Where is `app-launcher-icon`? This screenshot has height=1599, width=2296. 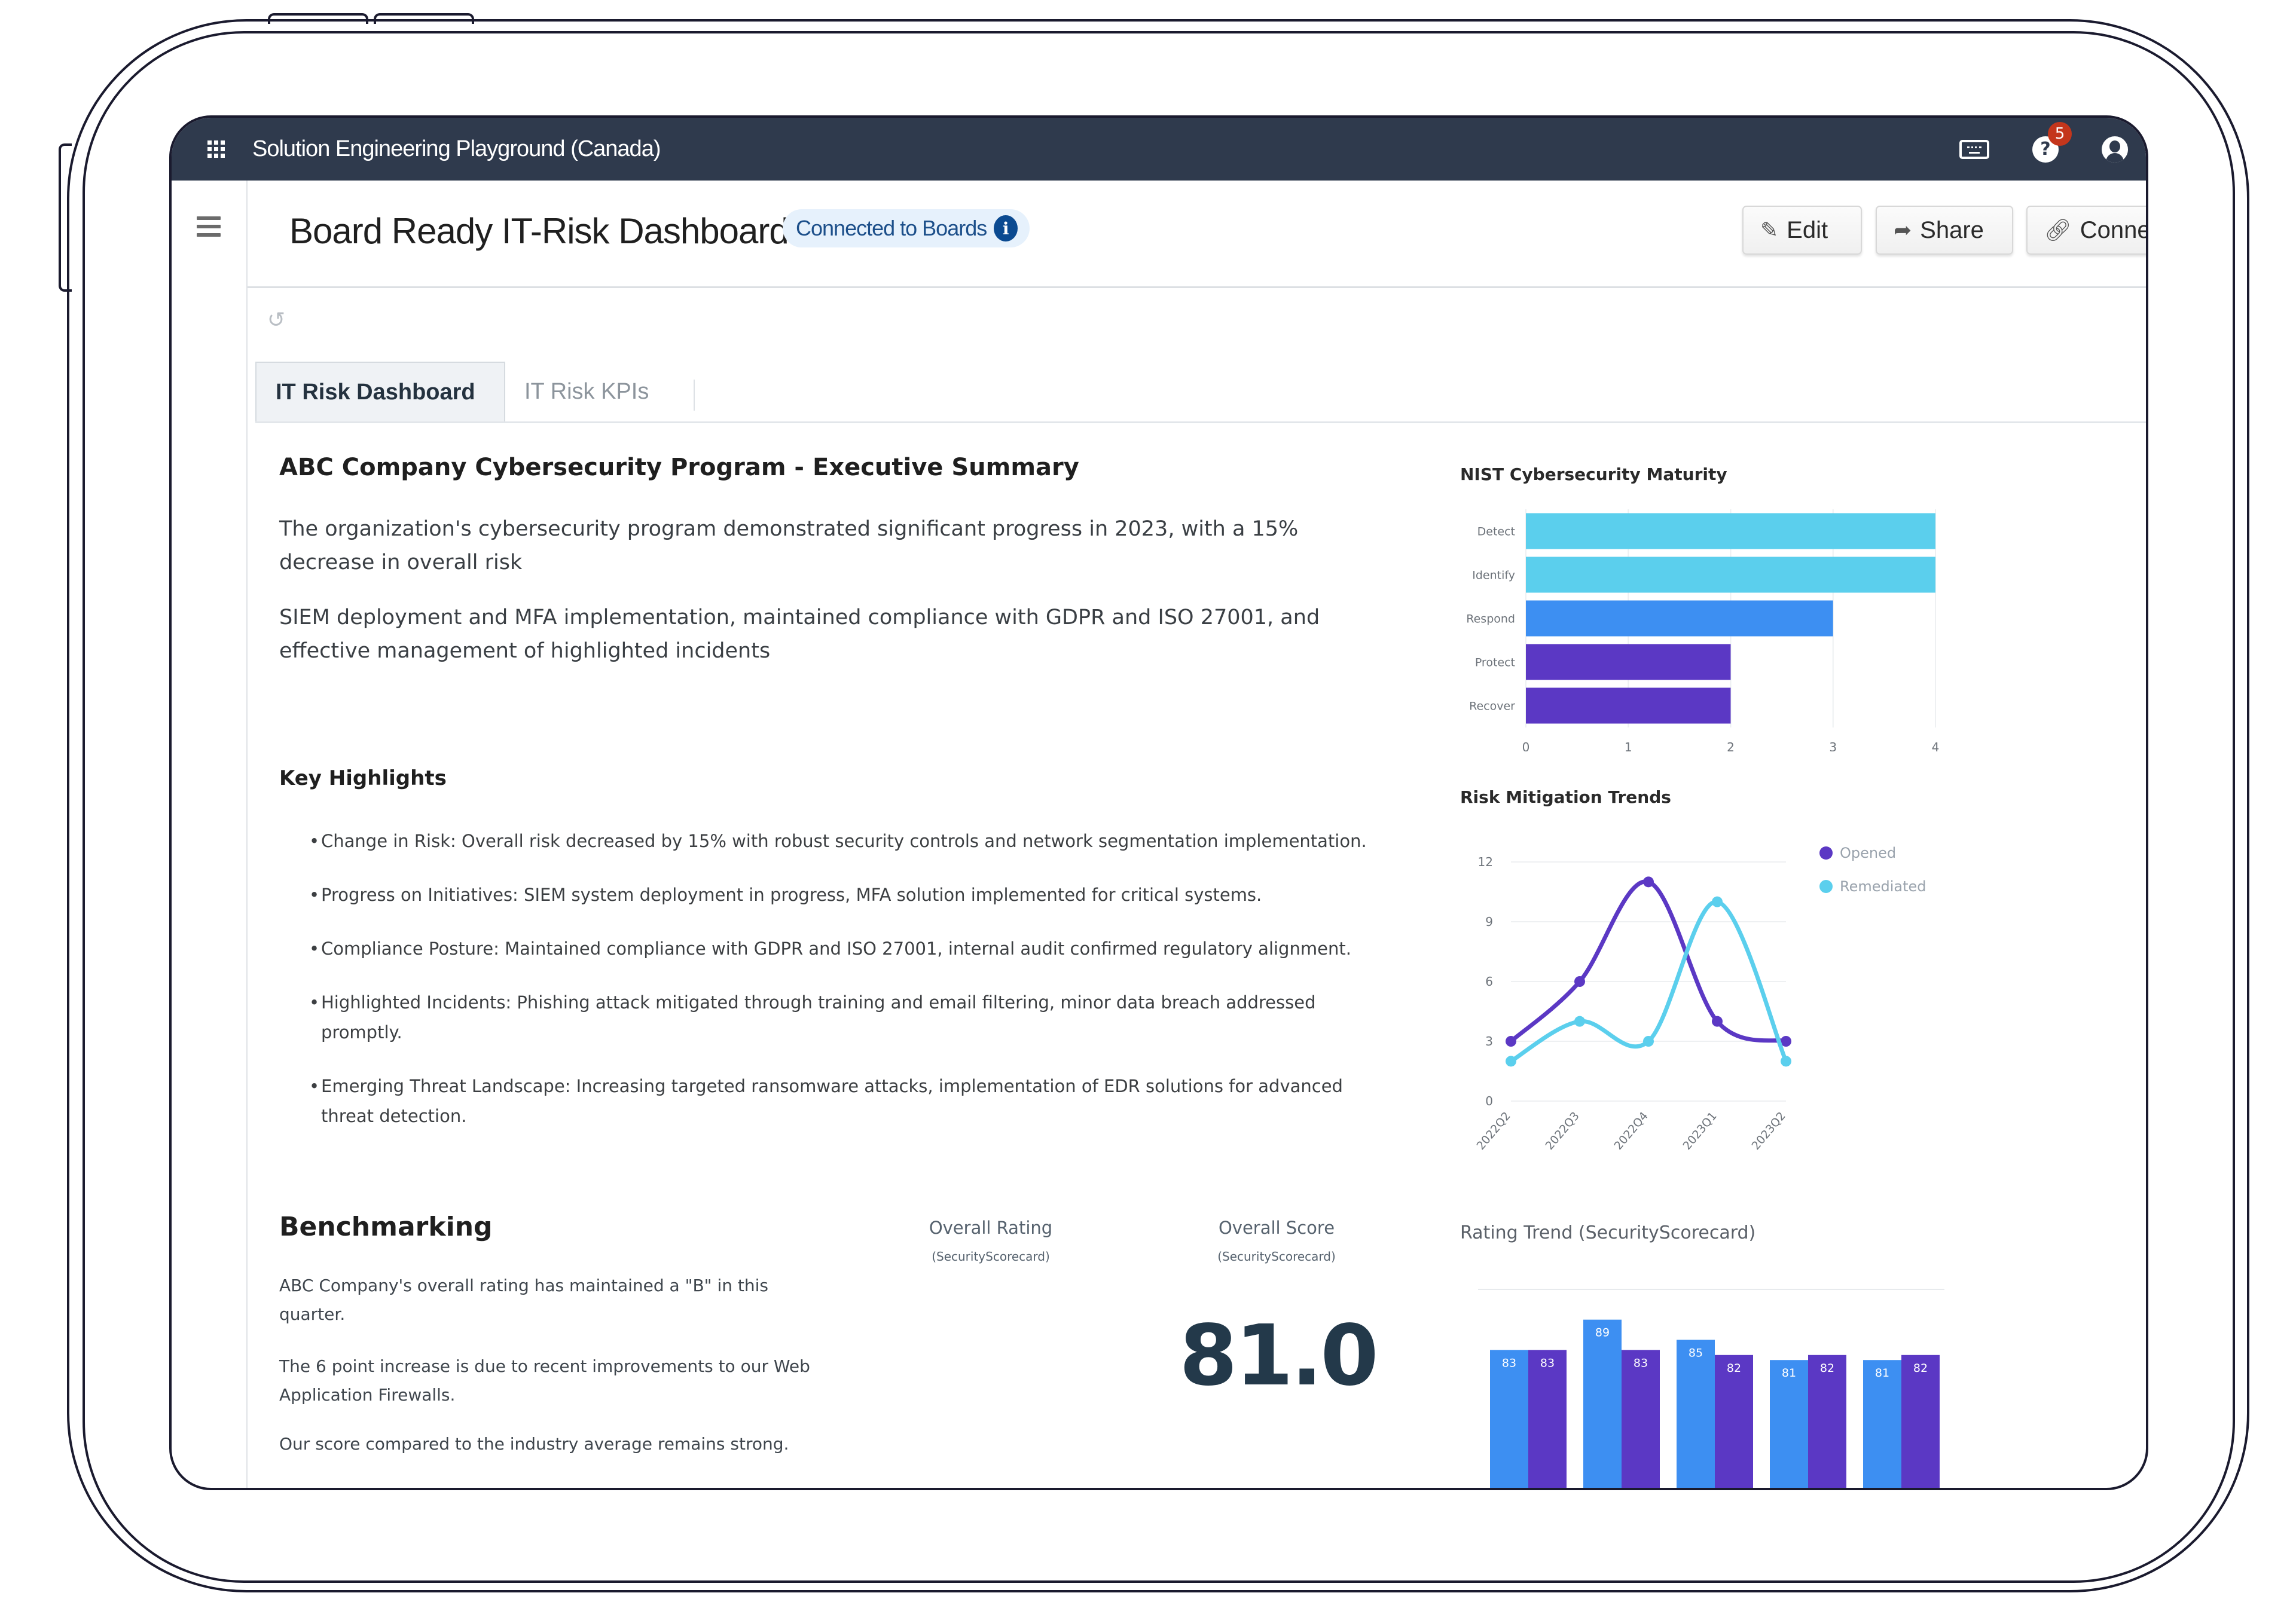 app-launcher-icon is located at coordinates (216, 149).